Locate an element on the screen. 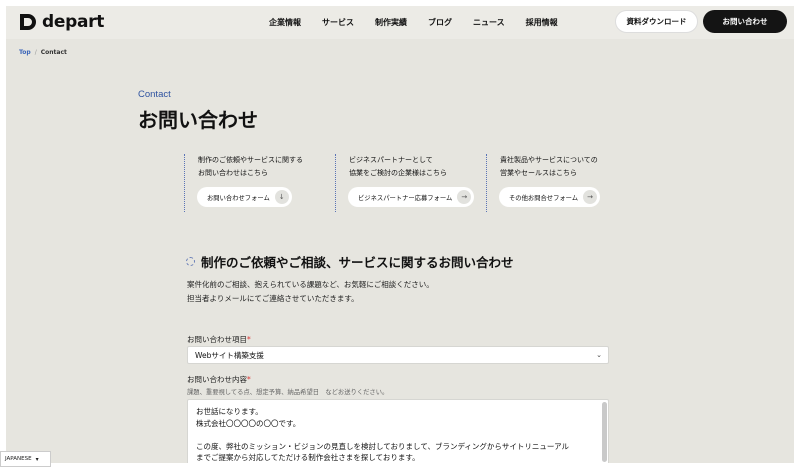 Image resolution: width=800 pixels, height=469 pixels. card-text: ビジネスパートナーとして 協業をご検討の企業様はこちら is located at coordinates (398, 166).